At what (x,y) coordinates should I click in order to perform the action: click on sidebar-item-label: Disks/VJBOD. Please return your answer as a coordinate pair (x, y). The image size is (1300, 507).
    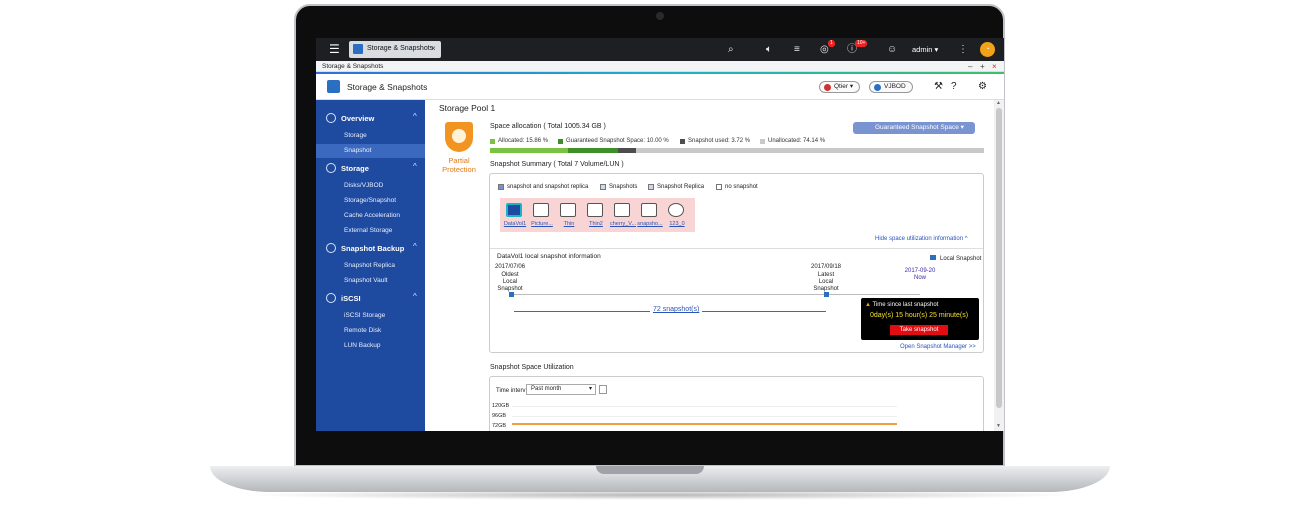
    Looking at the image, I should click on (364, 185).